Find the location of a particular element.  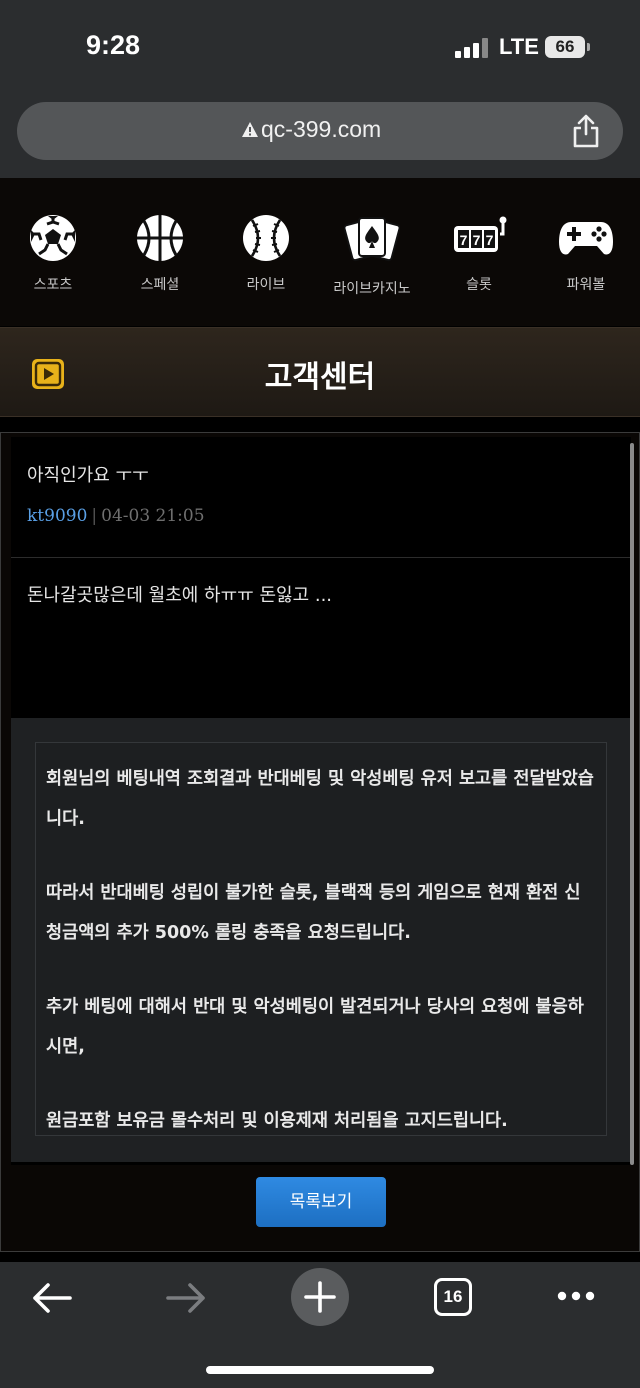

more-icon is located at coordinates (576, 1296).